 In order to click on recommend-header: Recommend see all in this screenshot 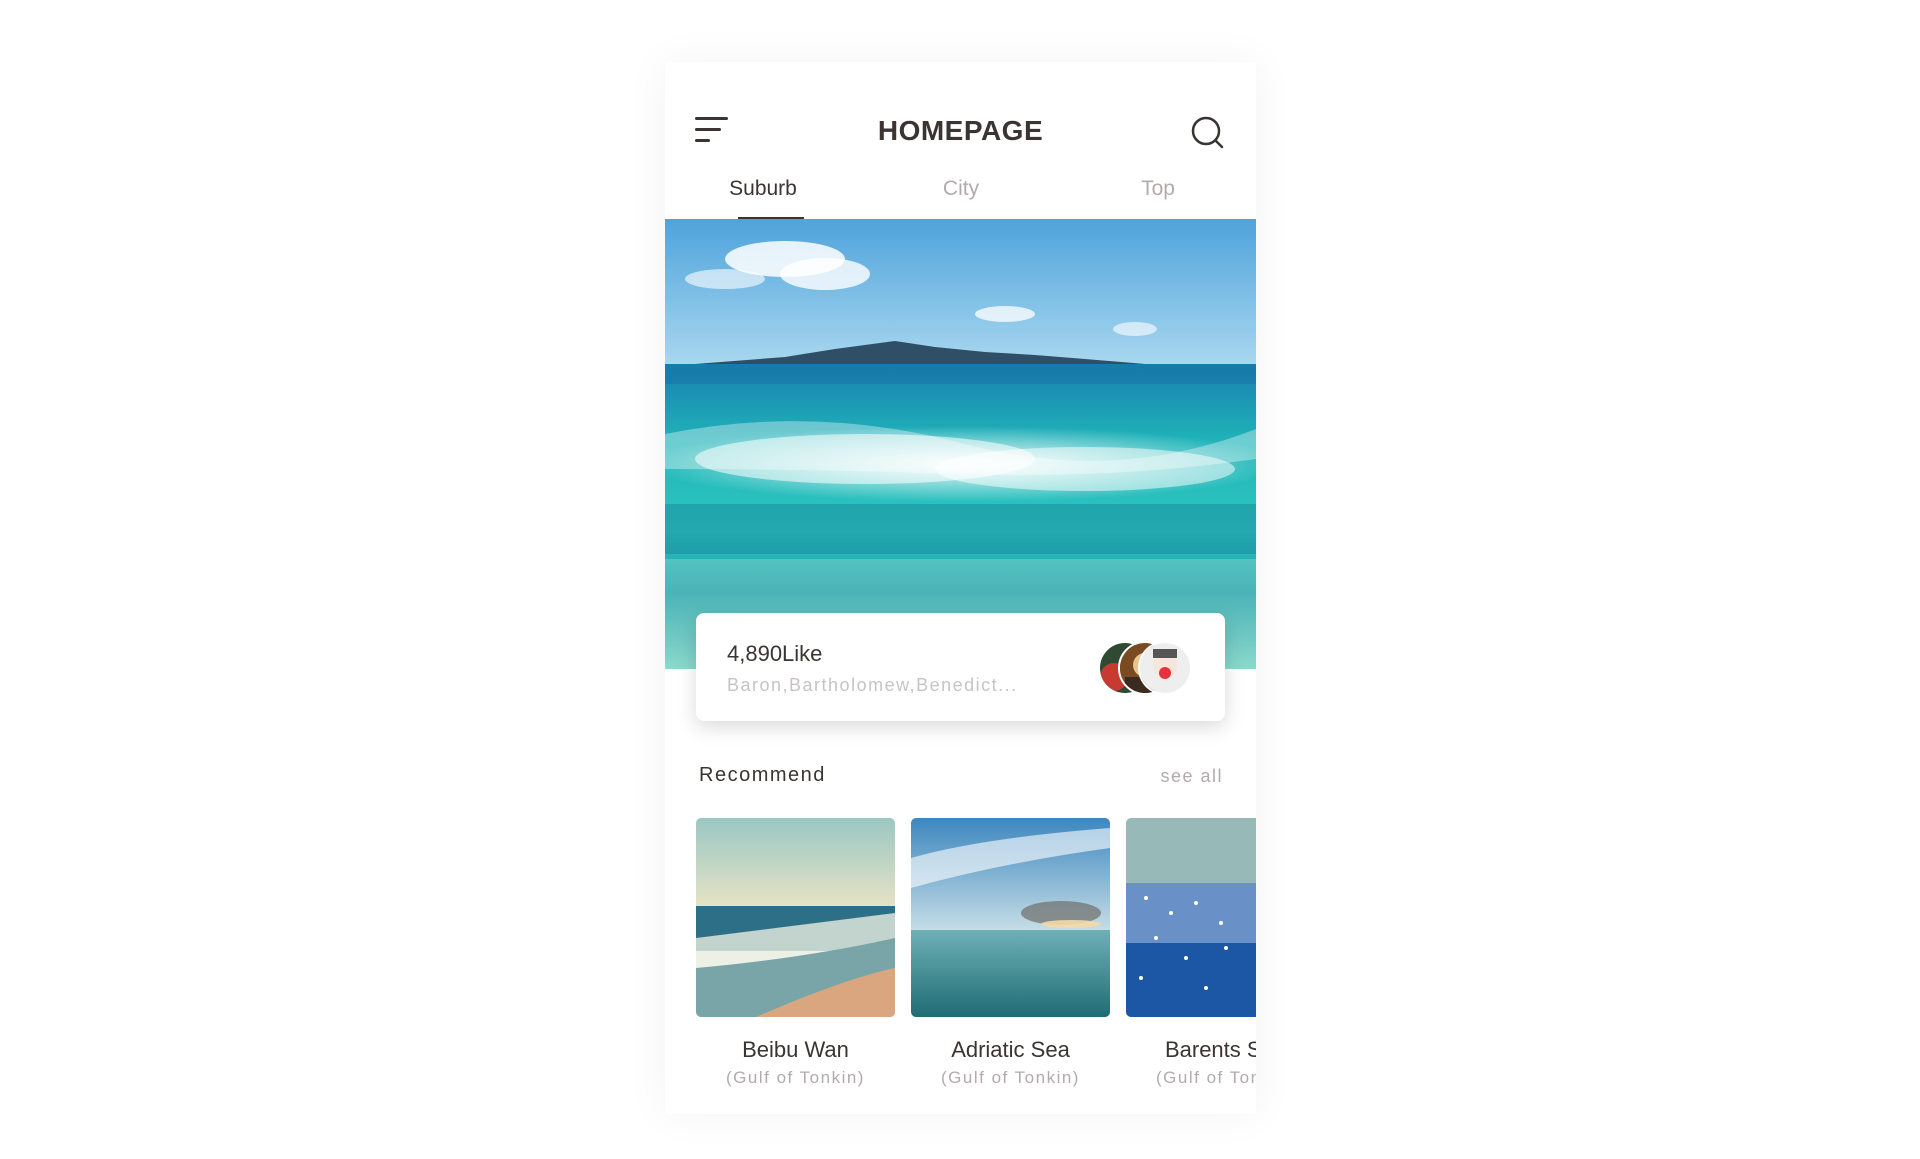, I will do `click(960, 779)`.